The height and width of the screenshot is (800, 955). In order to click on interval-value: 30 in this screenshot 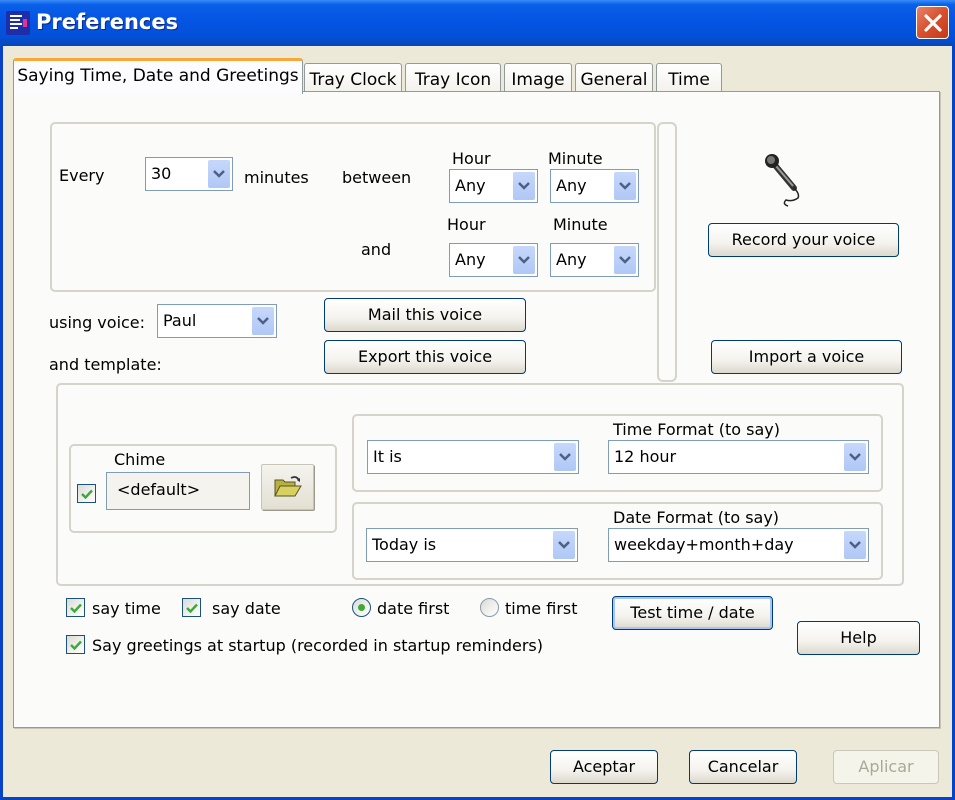, I will do `click(161, 173)`.